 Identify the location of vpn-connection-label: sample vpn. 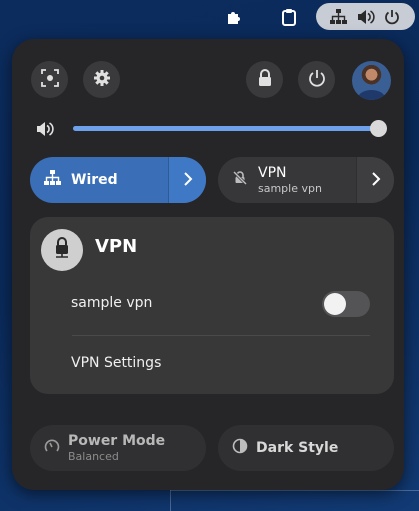
(111, 303).